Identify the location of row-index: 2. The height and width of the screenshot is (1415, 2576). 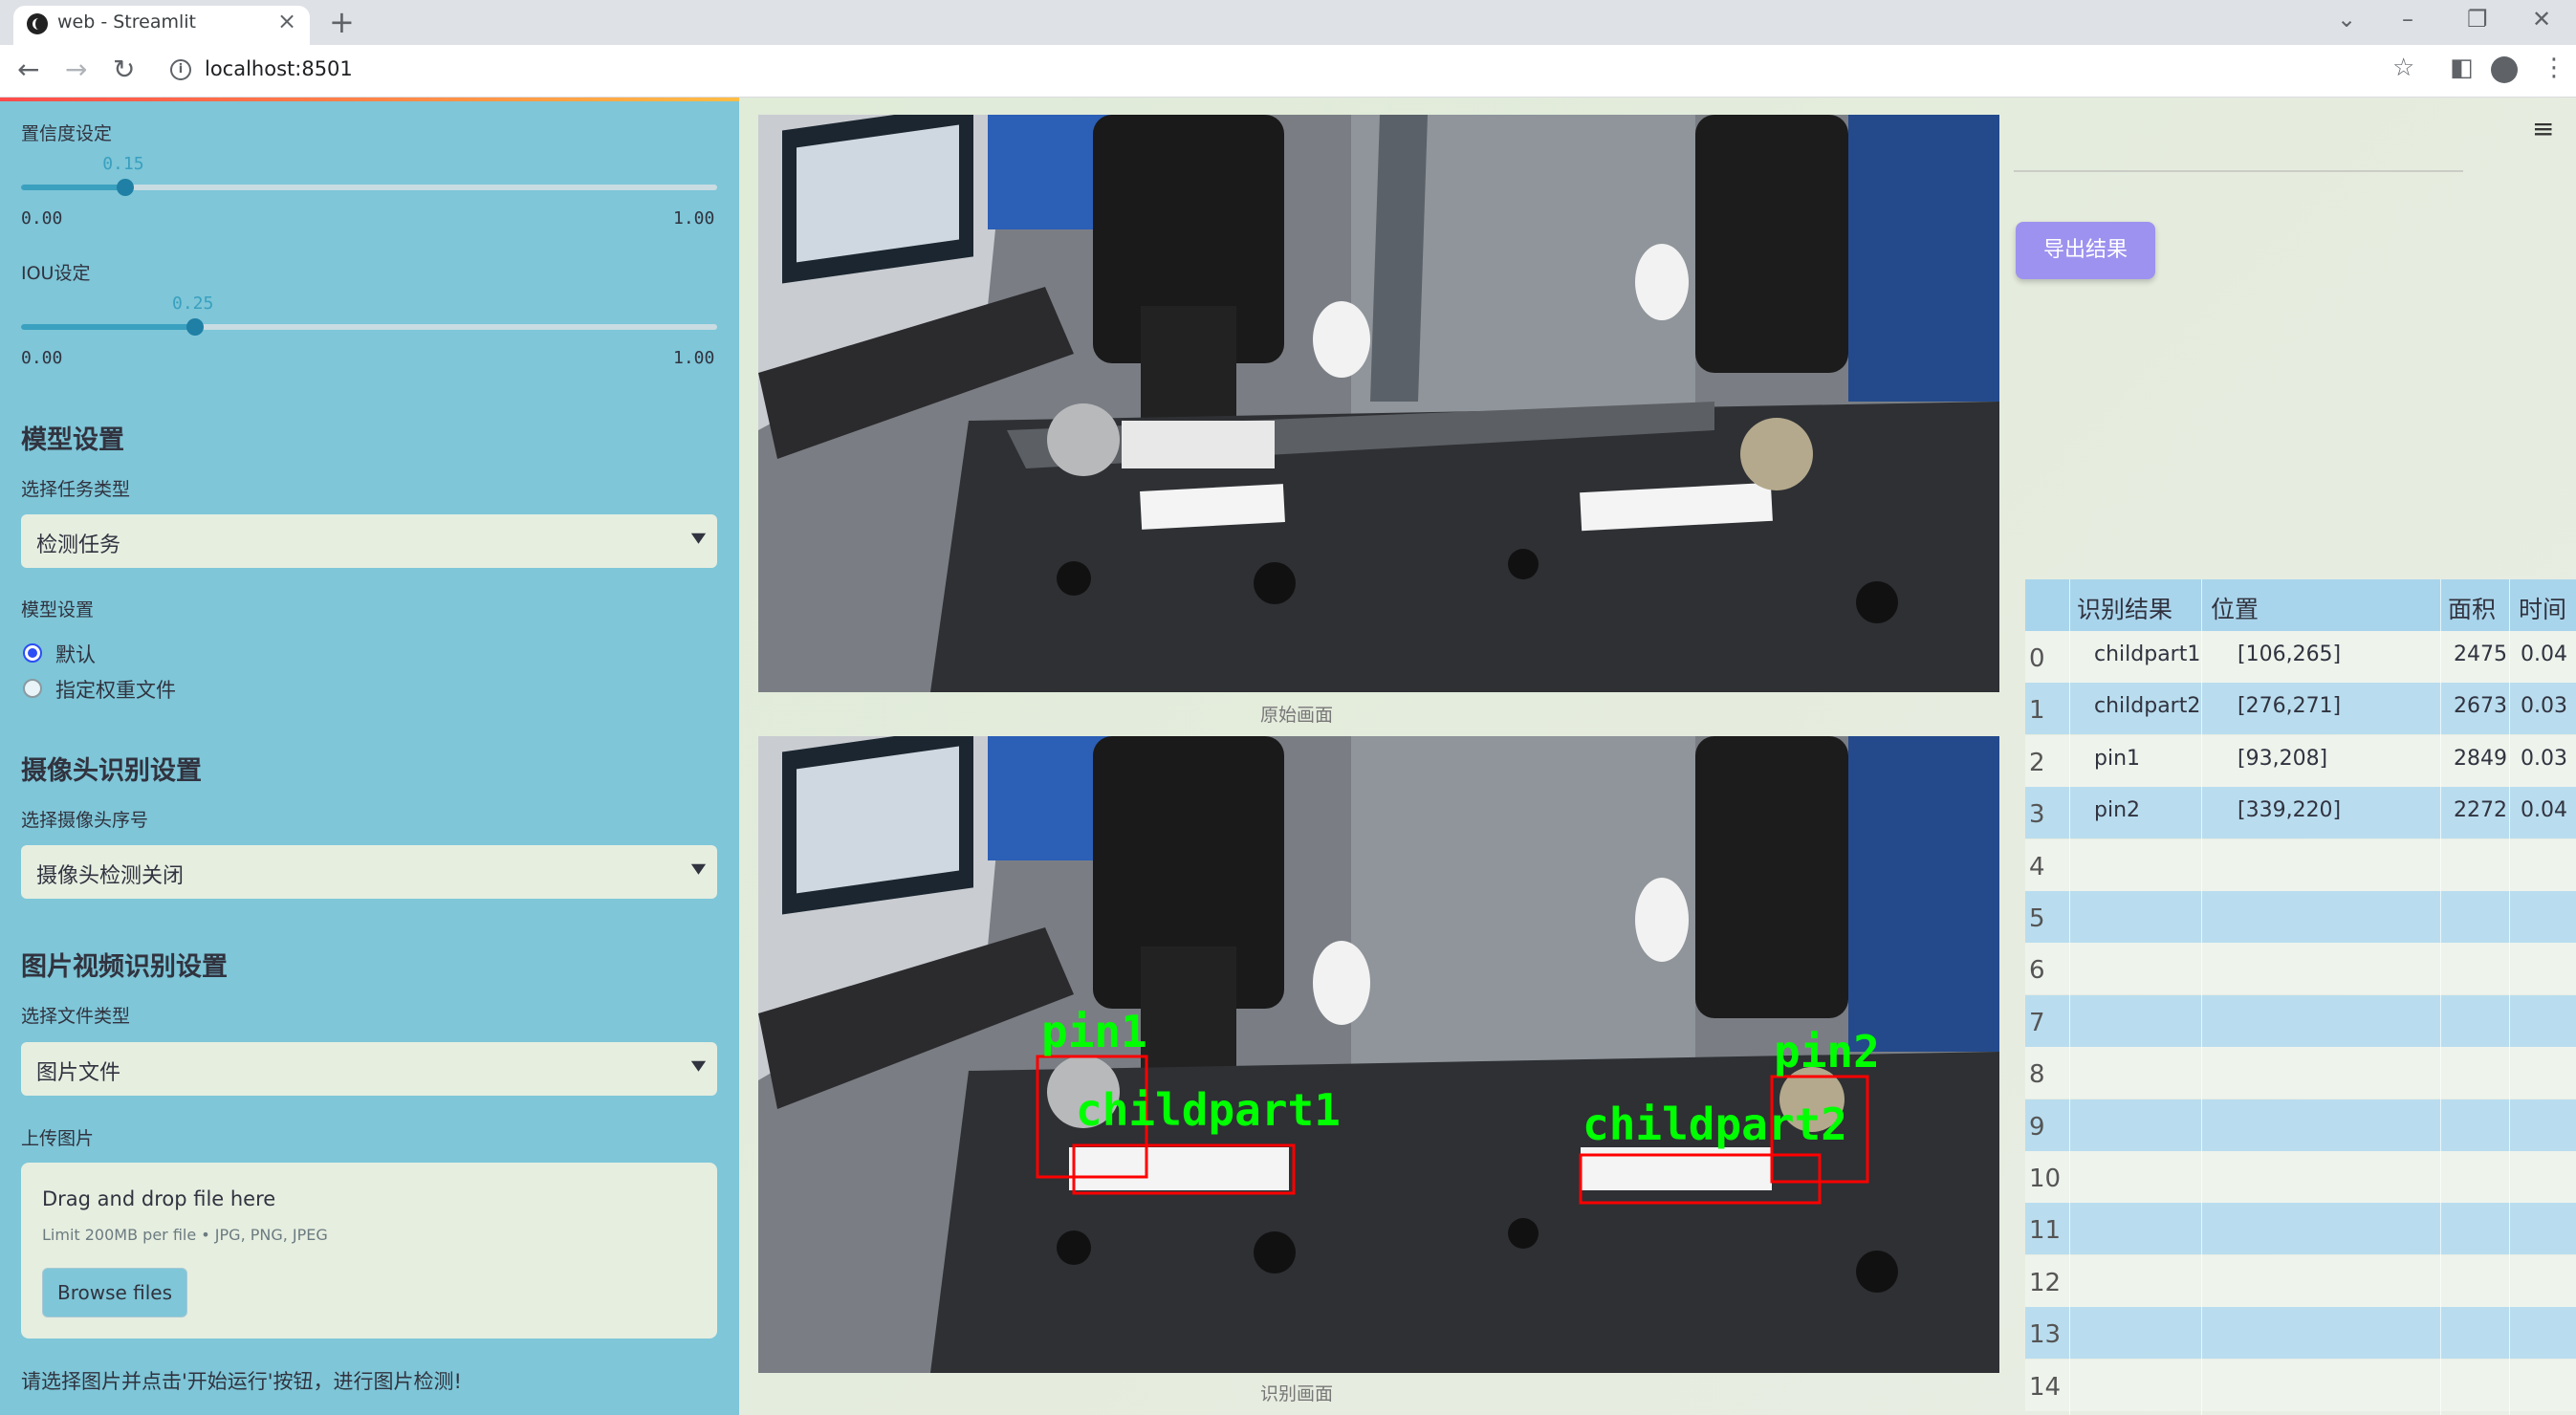
(2037, 763).